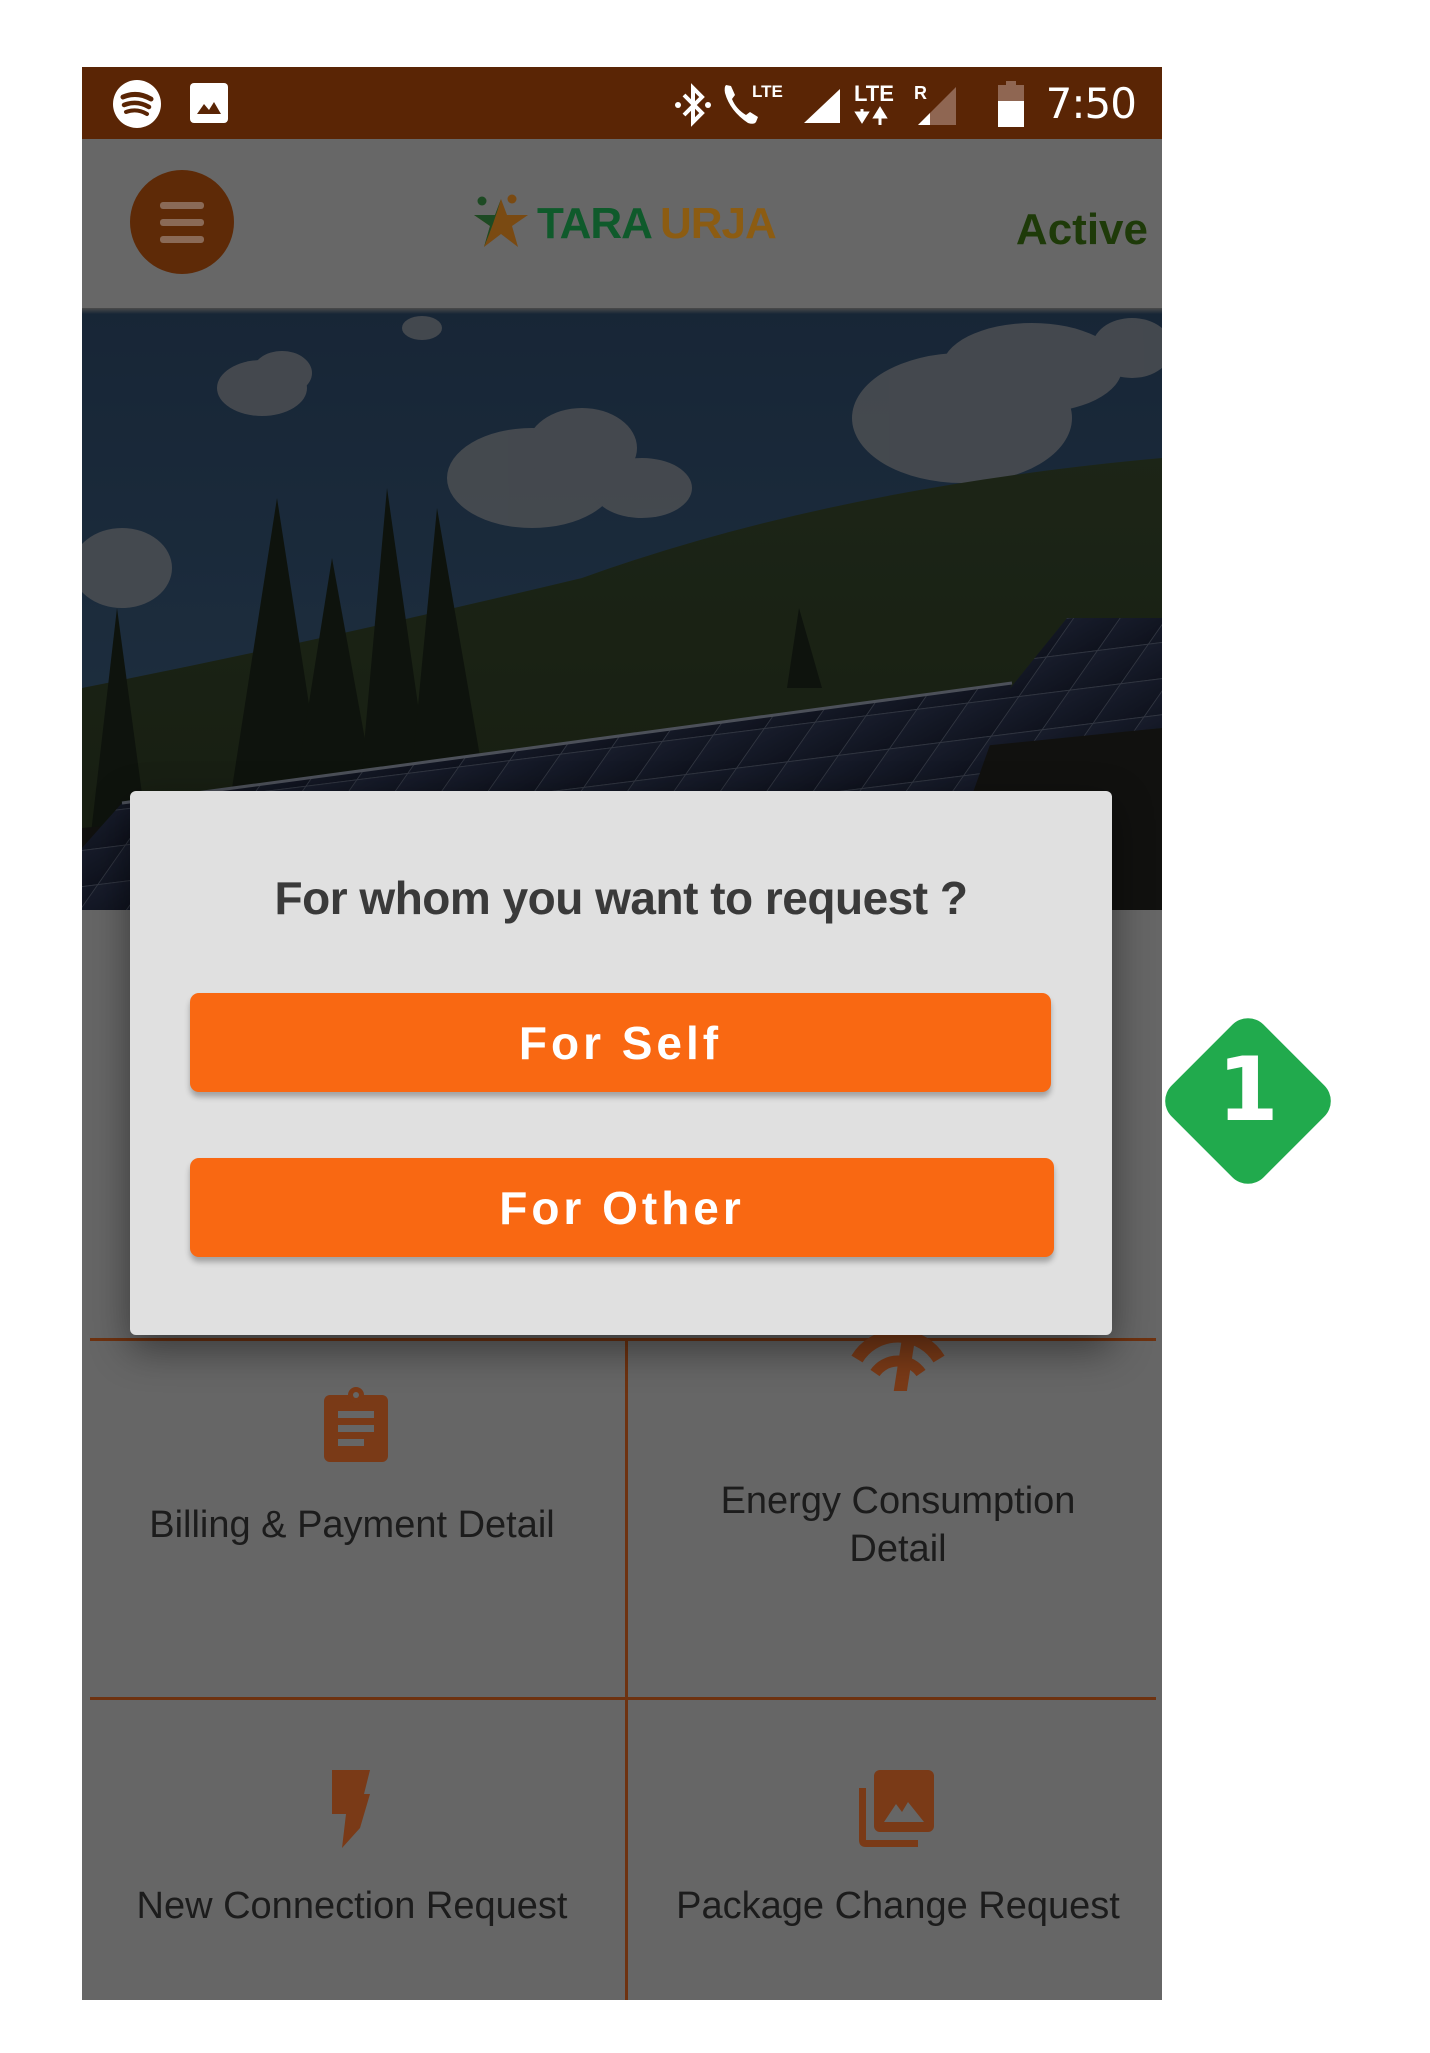 The image size is (1430, 2053). I want to click on account-status: Active, so click(1081, 229).